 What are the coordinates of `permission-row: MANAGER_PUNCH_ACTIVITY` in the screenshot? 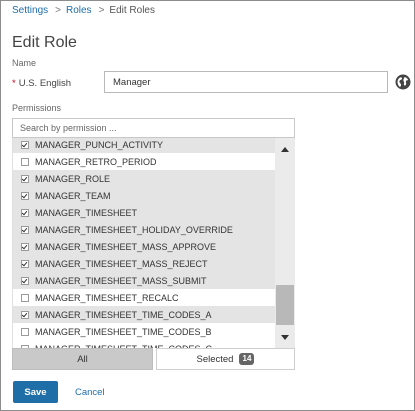 It's located at (144, 145).